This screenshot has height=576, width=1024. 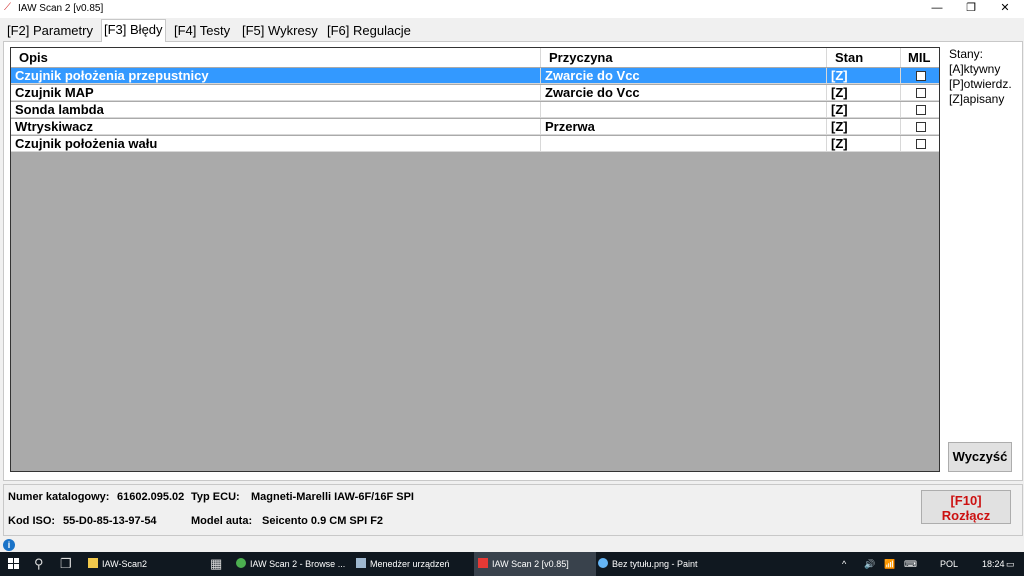 I want to click on car-model-value: Seicento 0.9 CM SPI F2, so click(x=323, y=521).